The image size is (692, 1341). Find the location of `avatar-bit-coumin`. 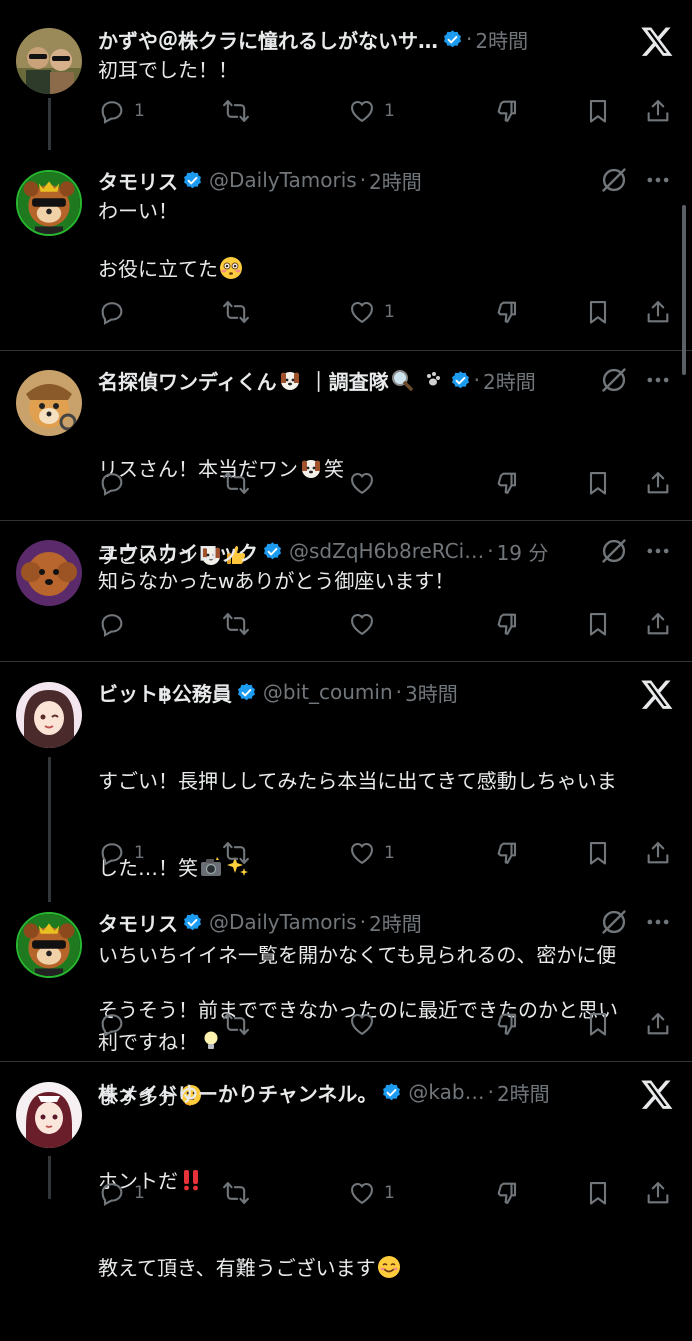

avatar-bit-coumin is located at coordinates (49, 715).